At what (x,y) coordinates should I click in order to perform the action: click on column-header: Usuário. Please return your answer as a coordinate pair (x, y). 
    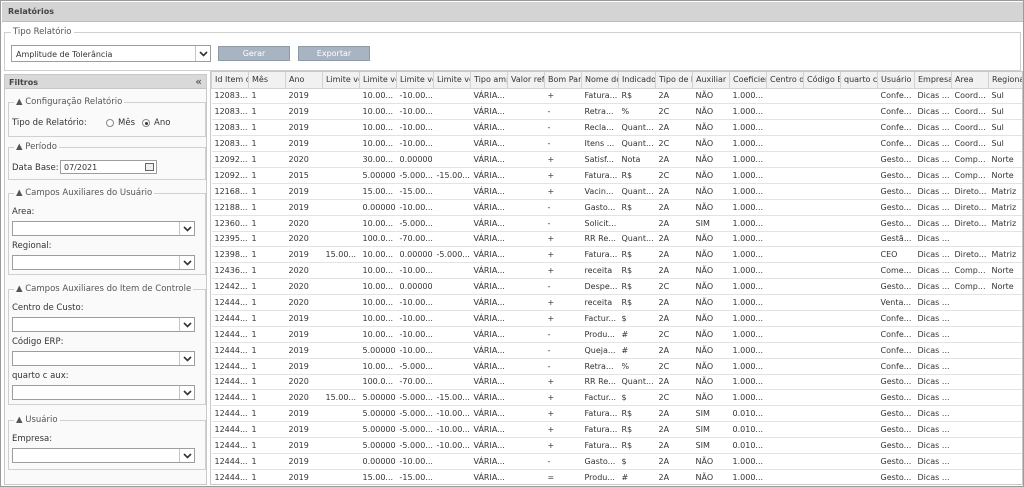
    Looking at the image, I should click on (896, 80).